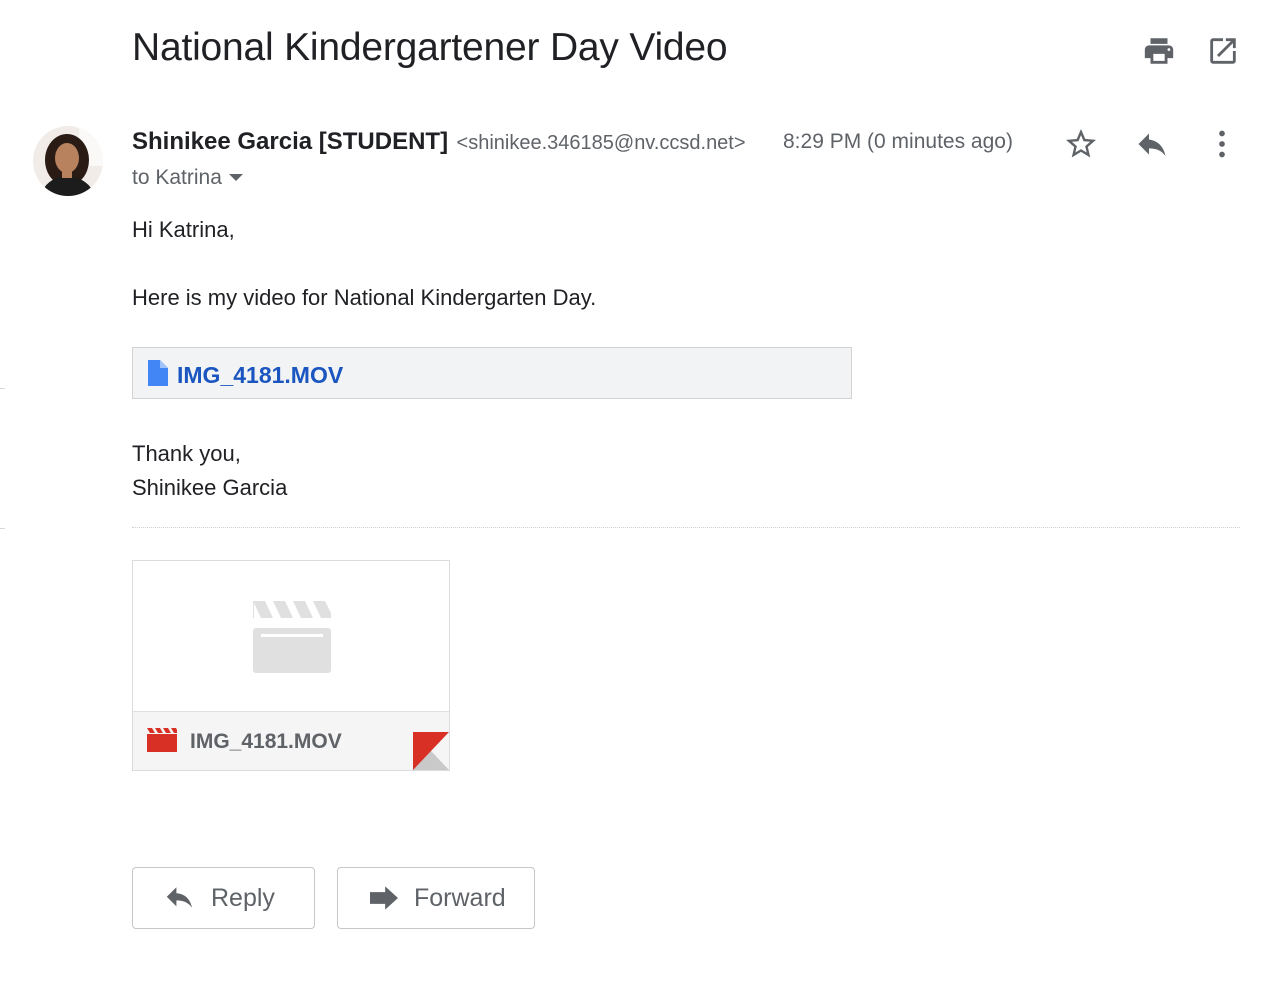 This screenshot has width=1280, height=1007. What do you see at coordinates (210, 487) in the screenshot?
I see `email-signature: Shinikee Garcia` at bounding box center [210, 487].